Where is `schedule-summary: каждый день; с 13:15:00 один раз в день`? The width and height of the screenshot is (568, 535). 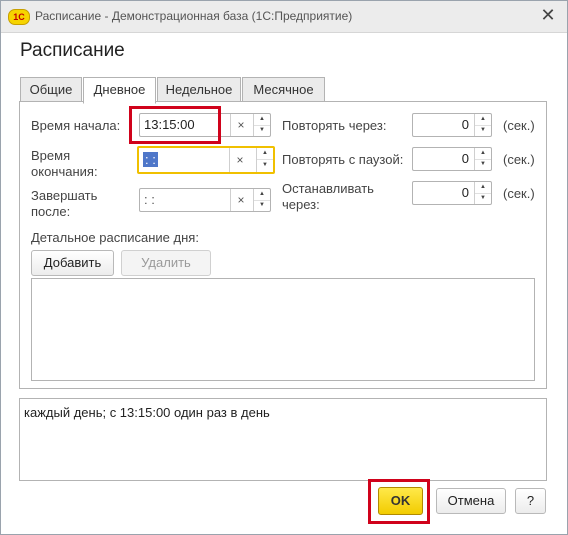 schedule-summary: каждый день; с 13:15:00 один раз в день is located at coordinates (283, 439).